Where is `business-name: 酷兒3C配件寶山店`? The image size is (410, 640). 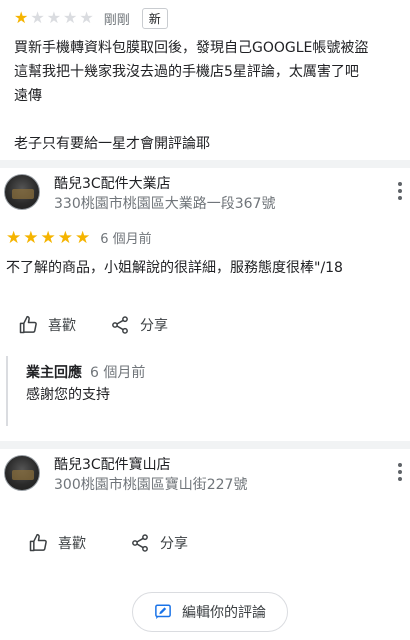 business-name: 酷兒3C配件寶山店 is located at coordinates (150, 465).